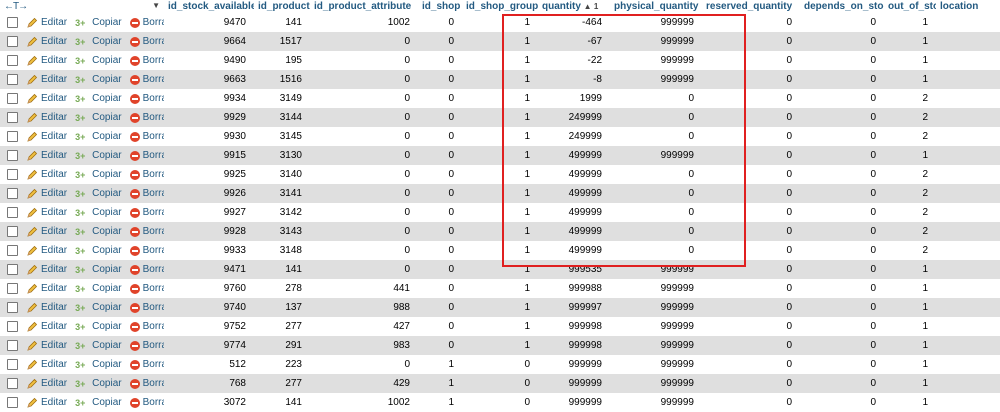 The image size is (1000, 412). Describe the element at coordinates (282, 98) in the screenshot. I see `cell-id-product: 3149` at that location.